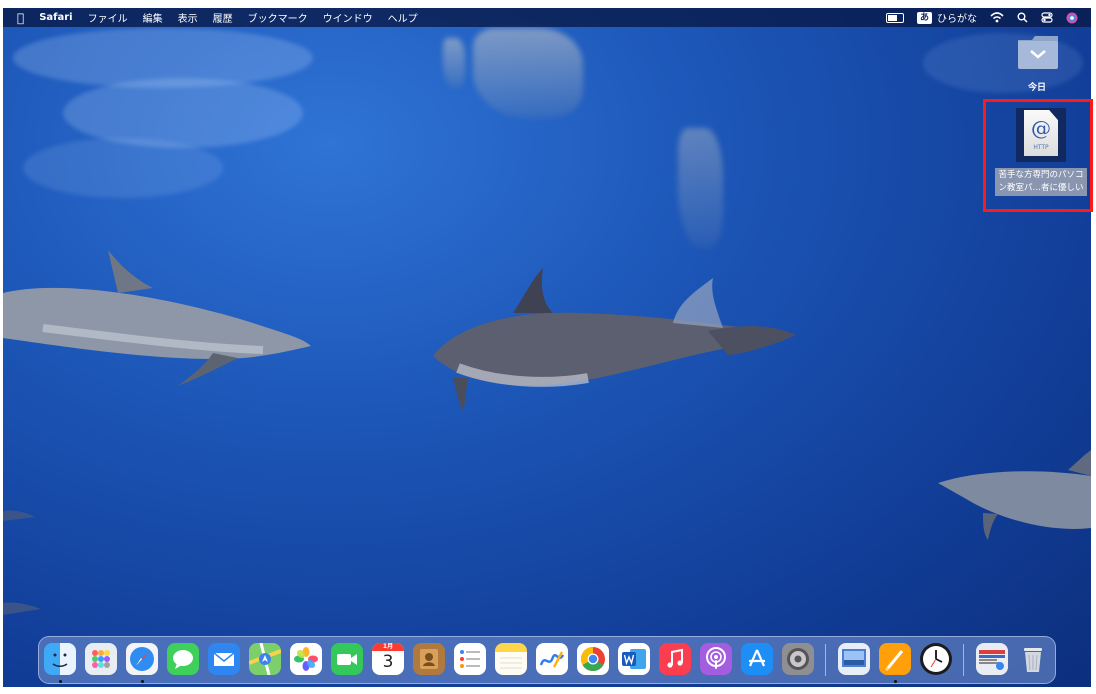  What do you see at coordinates (957, 17) in the screenshot?
I see `input-source-label: ひらがな` at bounding box center [957, 17].